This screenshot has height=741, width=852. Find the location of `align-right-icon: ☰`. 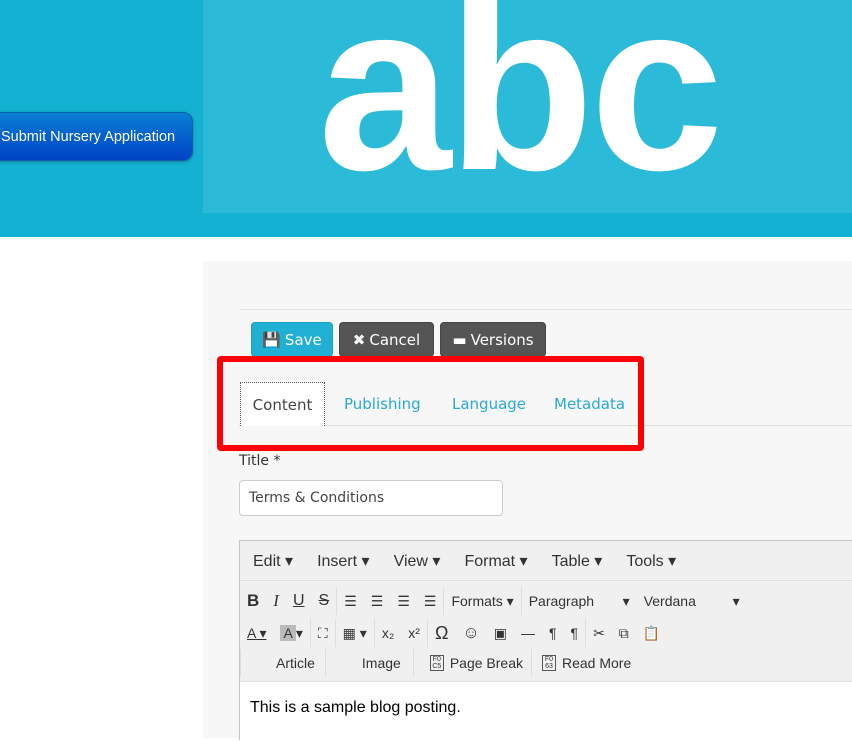

align-right-icon: ☰ is located at coordinates (403, 601).